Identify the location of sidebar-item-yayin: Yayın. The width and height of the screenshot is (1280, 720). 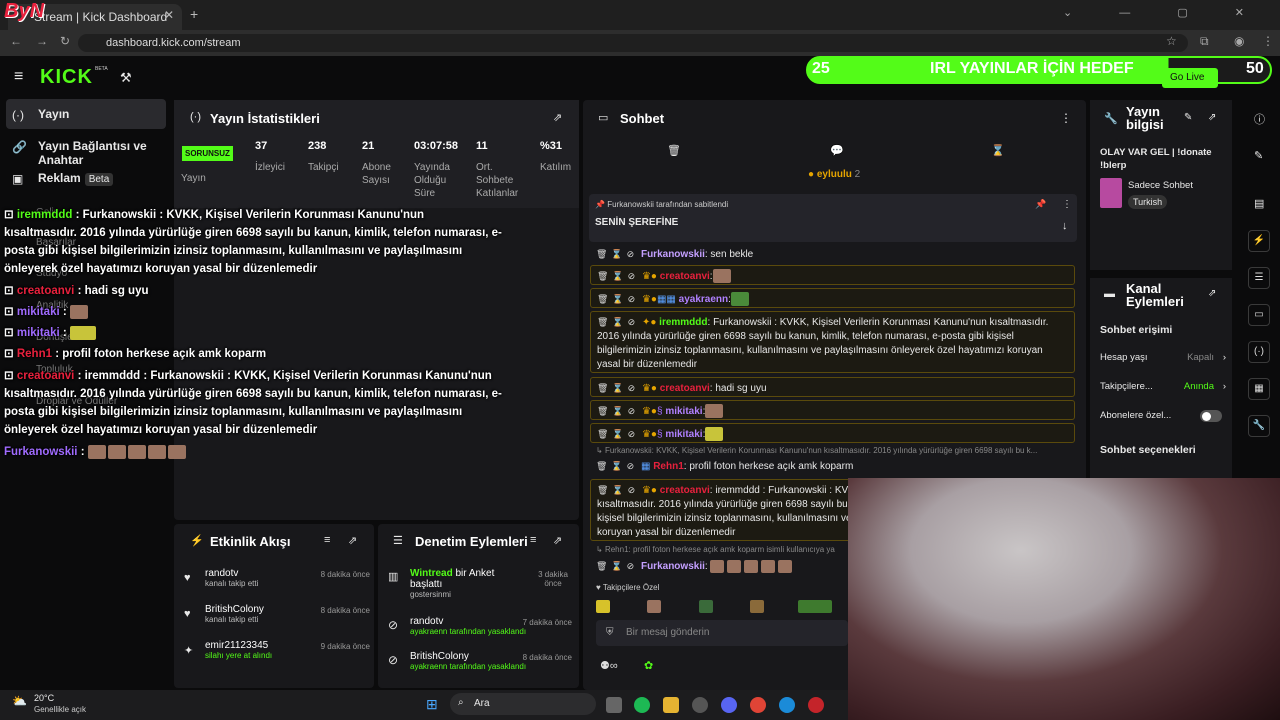
(86, 114).